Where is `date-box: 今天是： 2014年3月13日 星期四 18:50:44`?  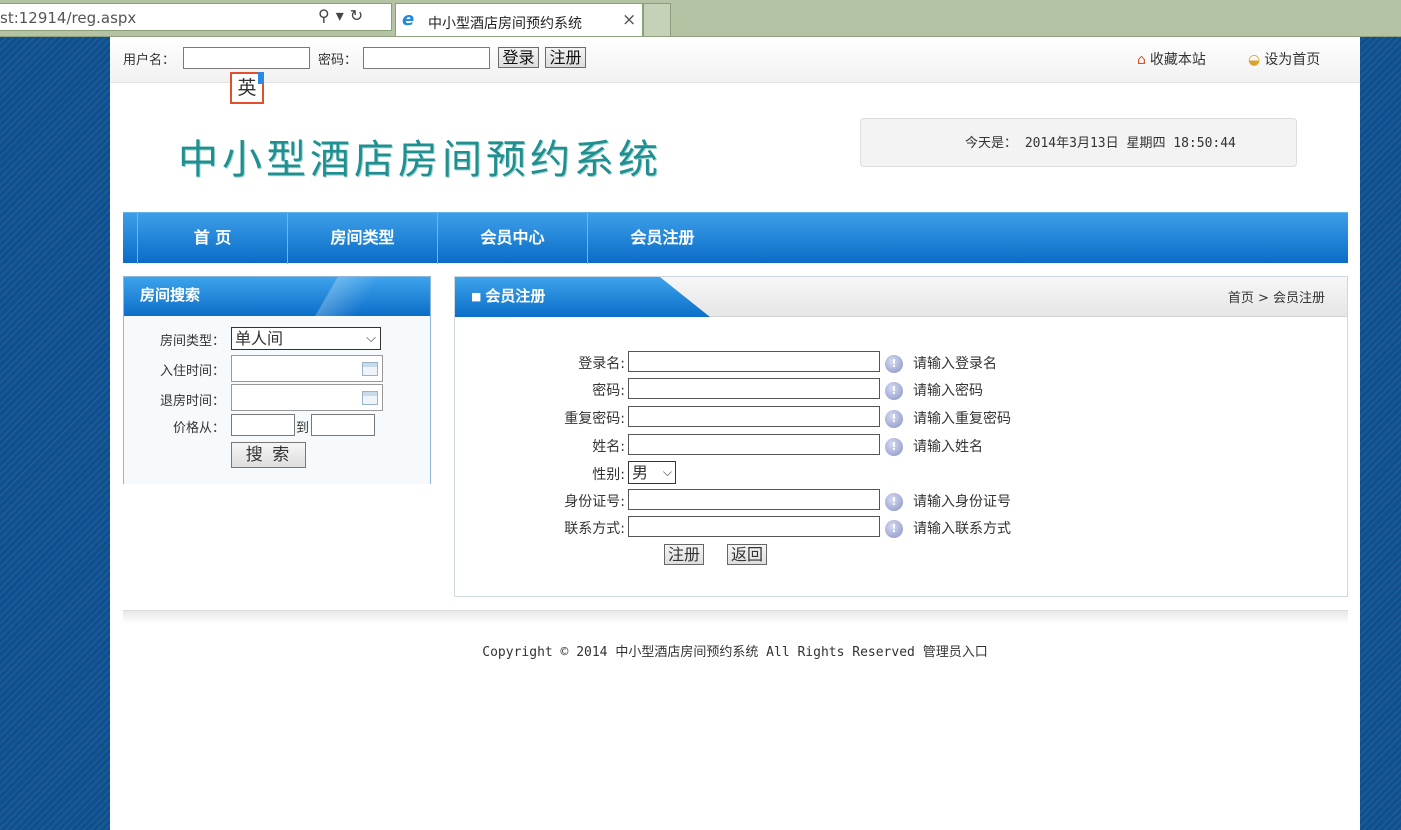 date-box: 今天是： 2014年3月13日 星期四 18:50:44 is located at coordinates (1078, 142).